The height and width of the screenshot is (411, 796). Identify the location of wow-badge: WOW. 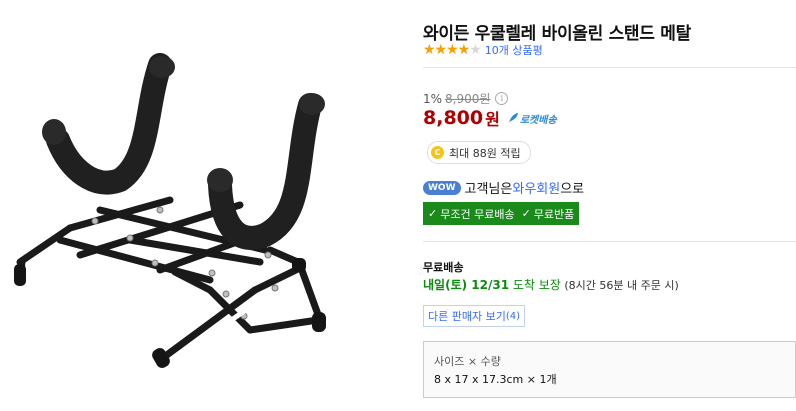
(442, 187).